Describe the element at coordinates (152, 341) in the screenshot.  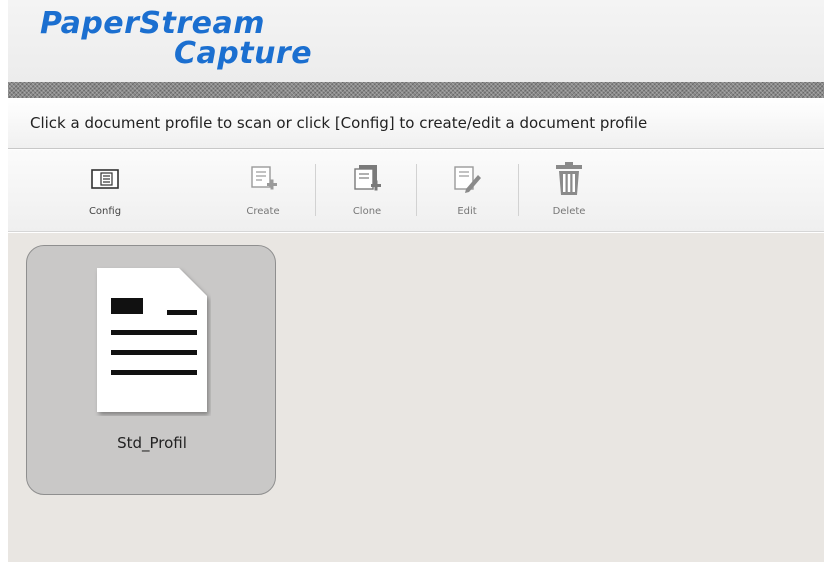
I see `document-icon` at that location.